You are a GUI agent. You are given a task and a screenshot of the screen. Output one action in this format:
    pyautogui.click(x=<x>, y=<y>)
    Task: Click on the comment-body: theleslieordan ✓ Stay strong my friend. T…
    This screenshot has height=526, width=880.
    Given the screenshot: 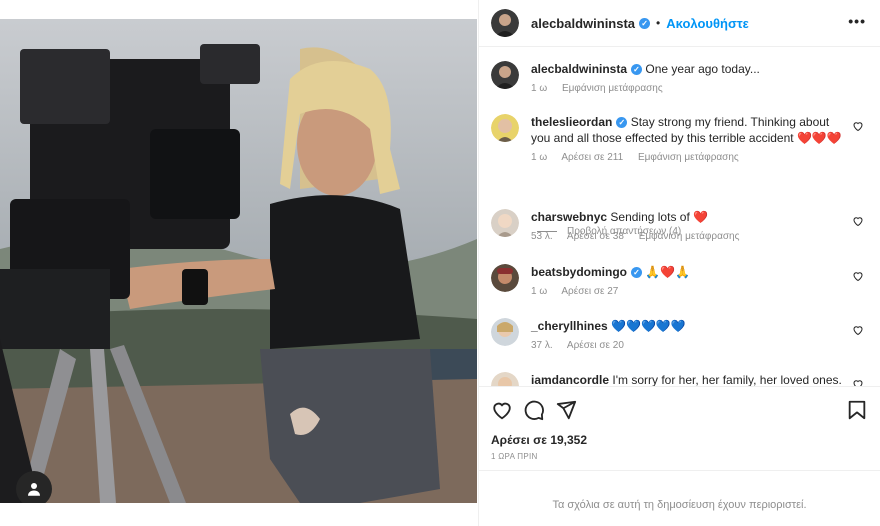 What is the action you would take?
    pyautogui.click(x=686, y=130)
    